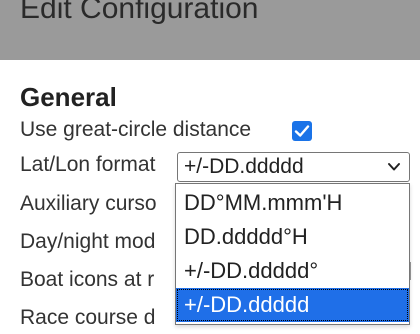 Image resolution: width=420 pixels, height=334 pixels. I want to click on great-circle-label: Use great-circle distance, so click(136, 129).